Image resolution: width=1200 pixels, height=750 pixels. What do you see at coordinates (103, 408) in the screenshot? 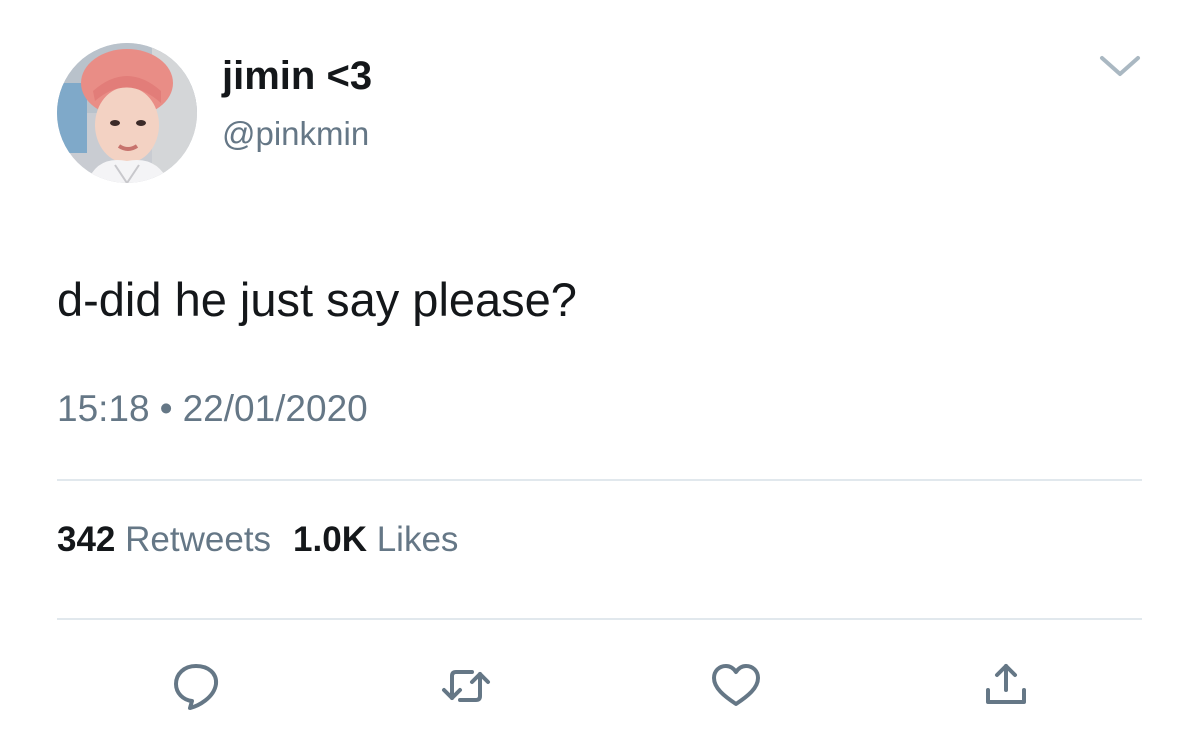
I see `tweet-time: 15:18` at bounding box center [103, 408].